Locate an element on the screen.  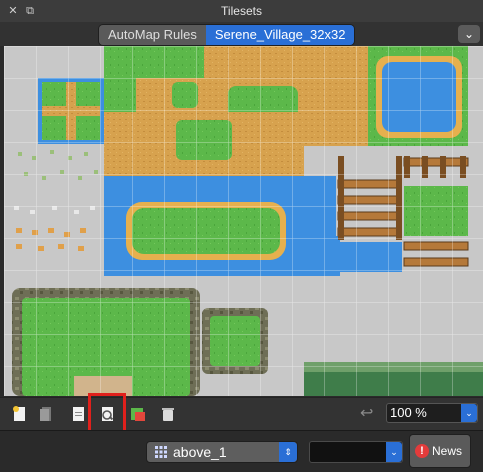
export-tileset-icon is located at coordinates (78, 414).